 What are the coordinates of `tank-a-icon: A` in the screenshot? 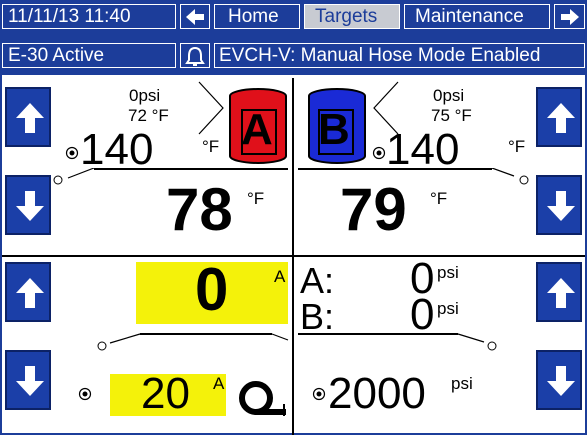 It's located at (258, 126).